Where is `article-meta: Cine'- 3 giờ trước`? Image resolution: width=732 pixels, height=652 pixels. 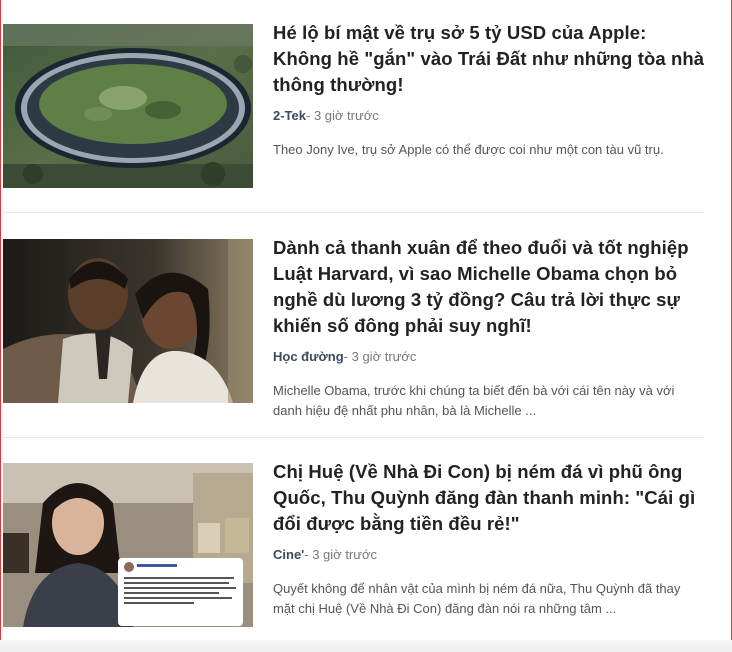
article-meta: Cine'- 3 giờ trước is located at coordinates (489, 554).